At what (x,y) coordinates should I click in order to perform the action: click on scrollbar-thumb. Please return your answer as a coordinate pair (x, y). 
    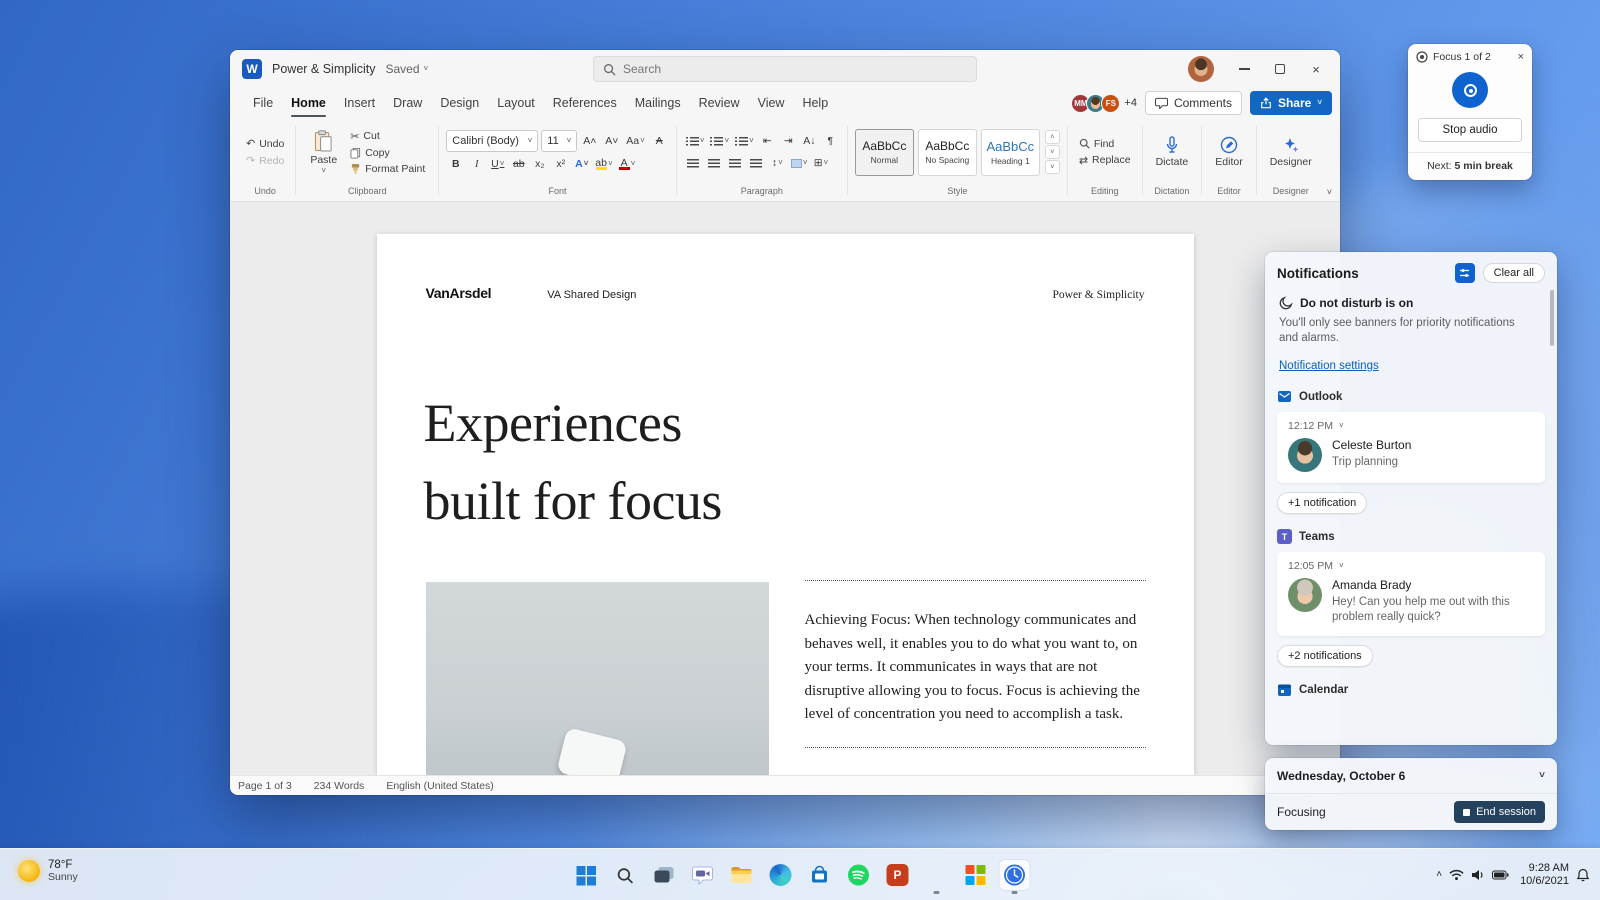
    Looking at the image, I should click on (1552, 318).